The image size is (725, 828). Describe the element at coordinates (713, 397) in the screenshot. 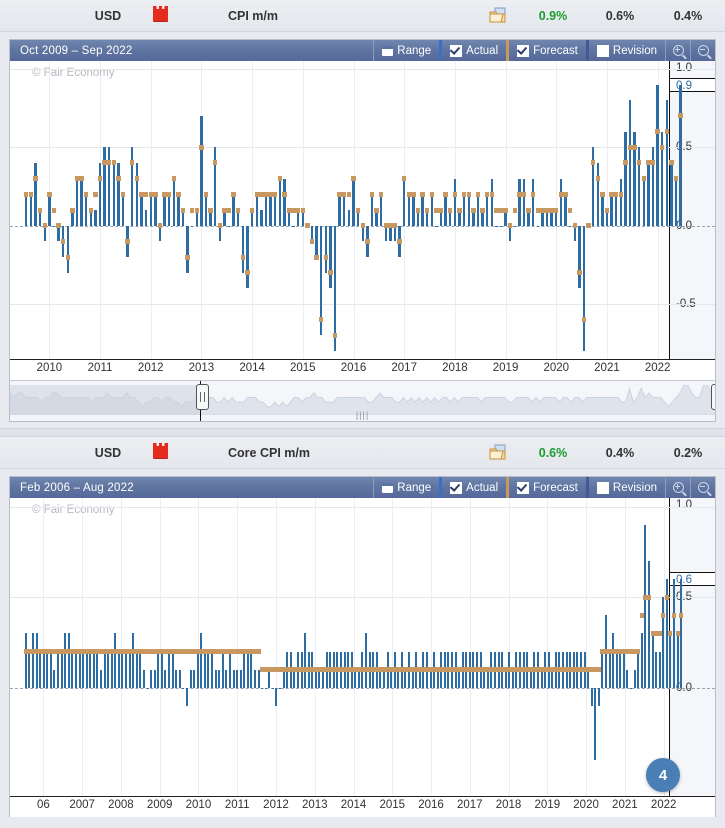

I see `navigator-handle-right` at that location.